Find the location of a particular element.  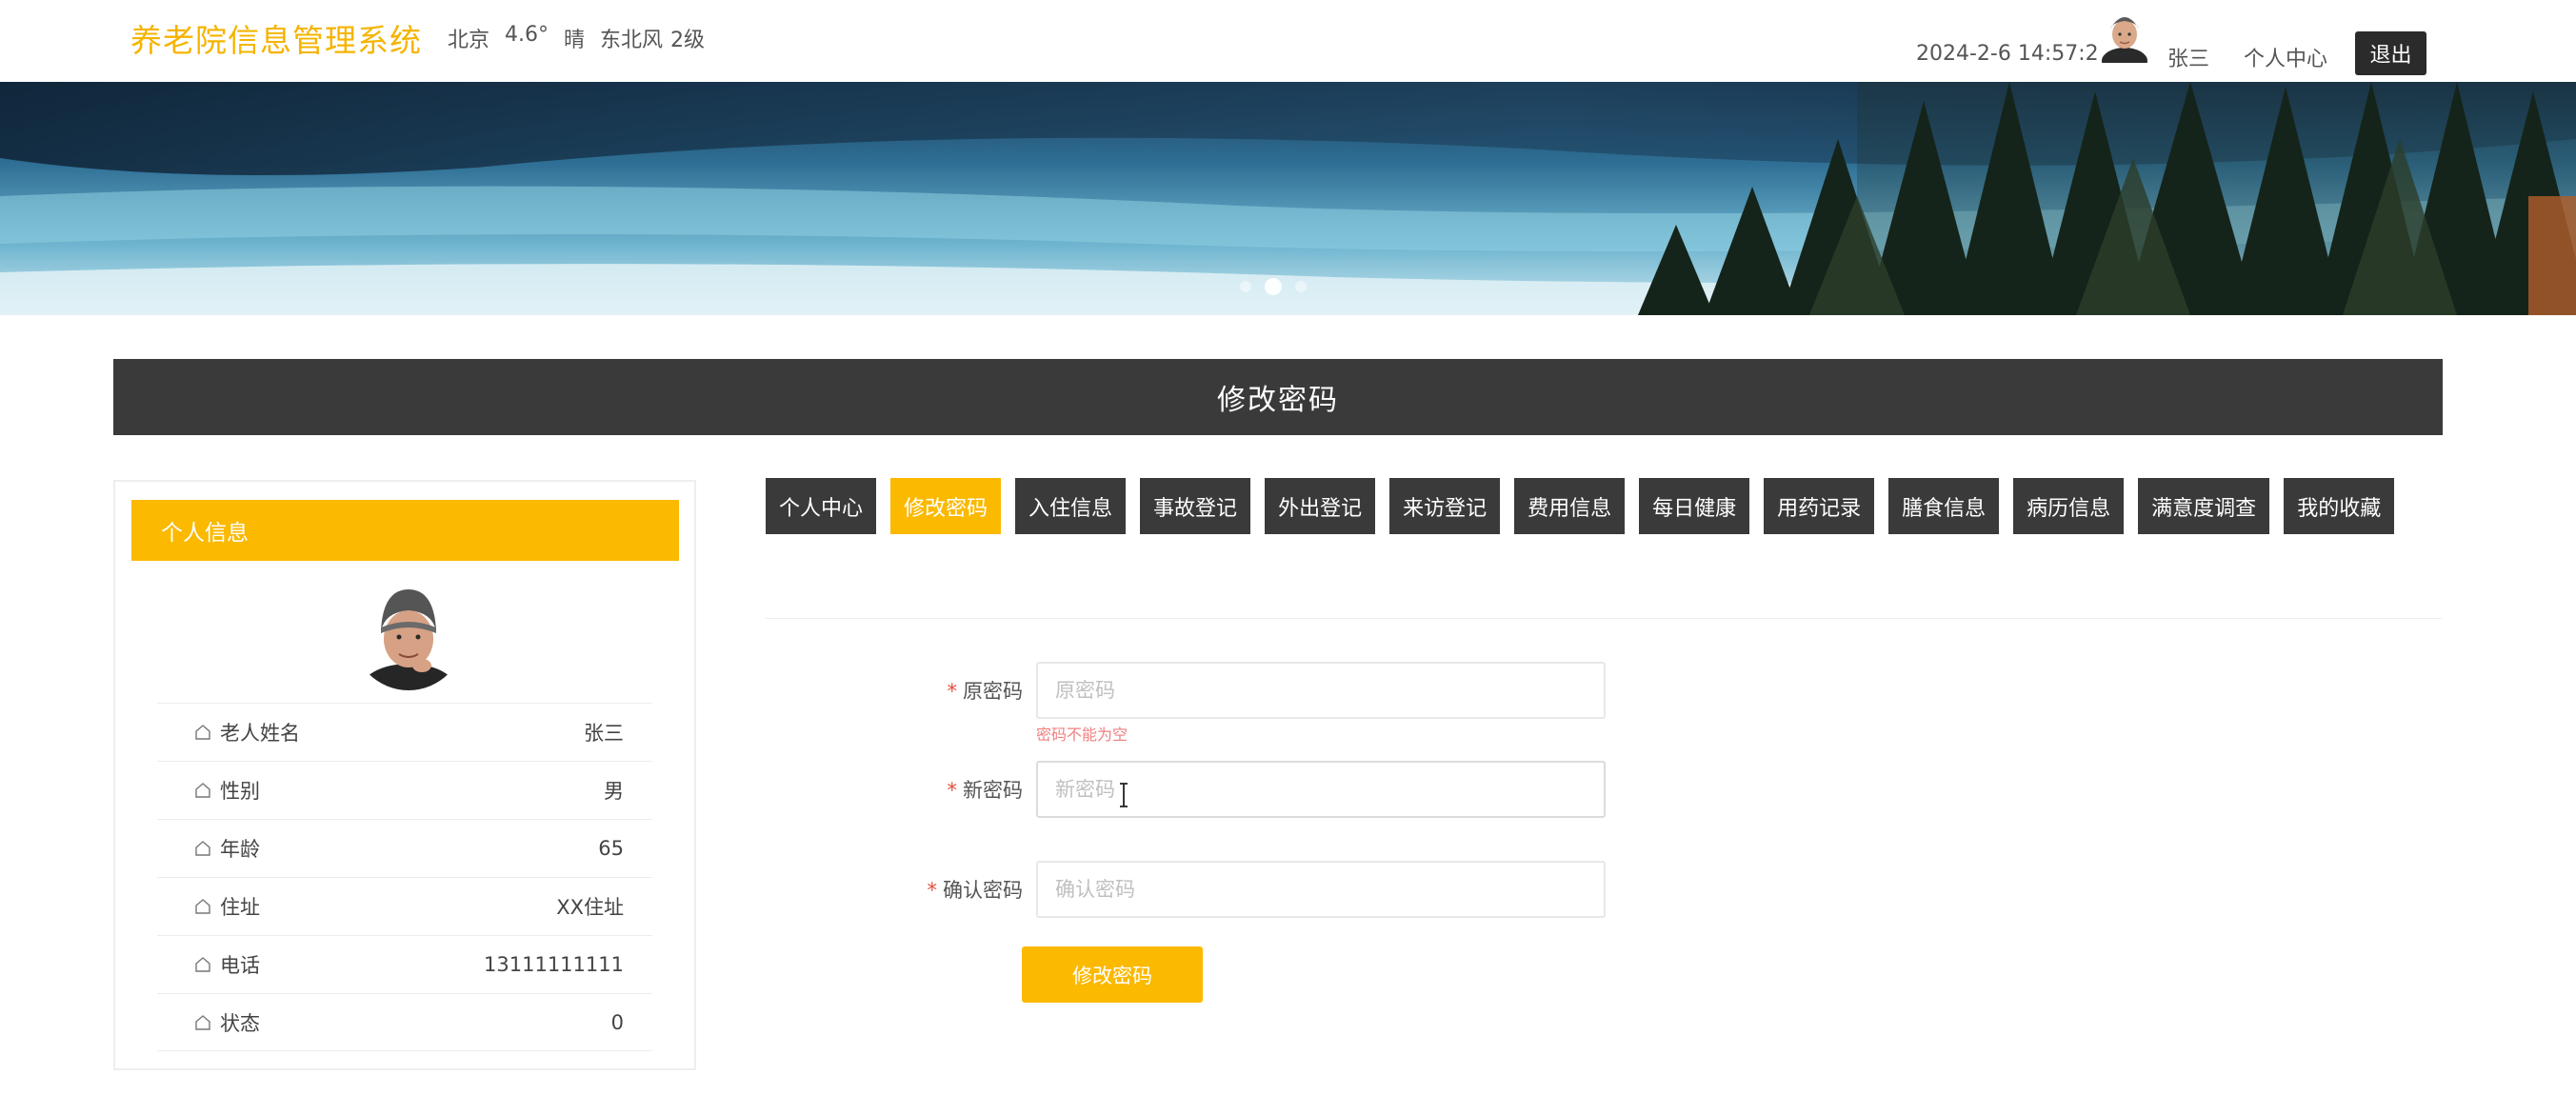

info-row-name: 老人姓名 张三 is located at coordinates (404, 732).